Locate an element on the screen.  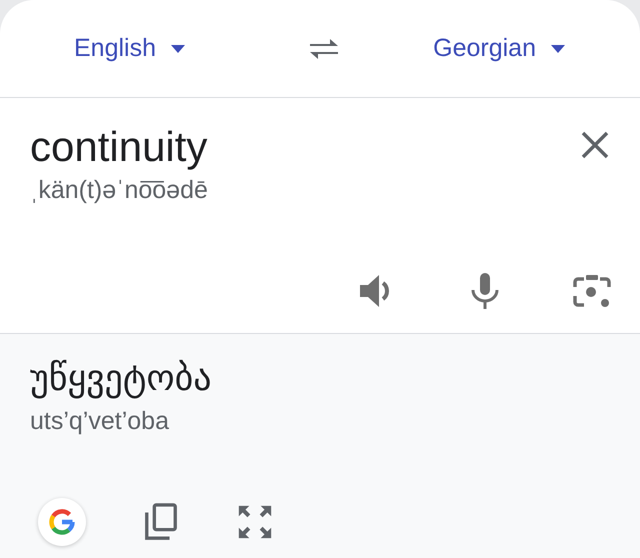
source-text: continuity is located at coordinates (119, 147).